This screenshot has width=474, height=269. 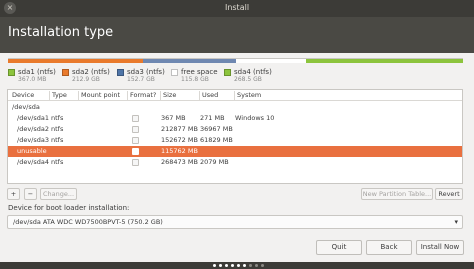 I want to click on page-title: Installation type, so click(x=61, y=32).